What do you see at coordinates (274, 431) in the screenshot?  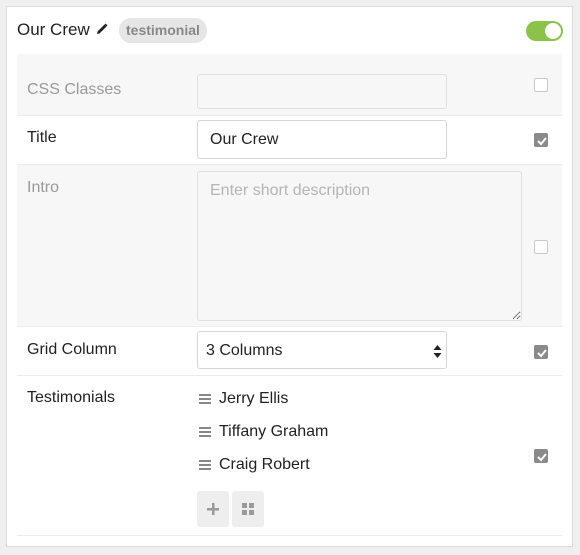 I see `testimonial-item-name: Tiffany Graham` at bounding box center [274, 431].